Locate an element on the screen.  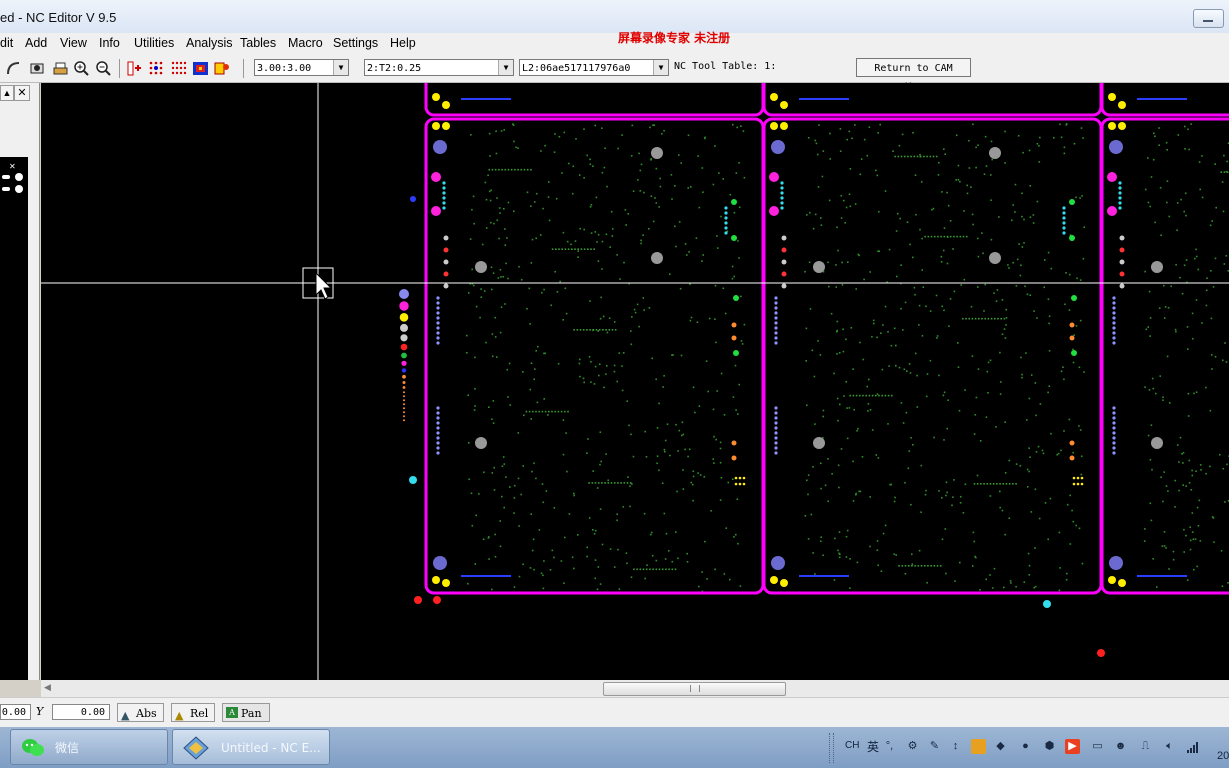
tray-app-icon: ▶ is located at coordinates (1072, 746).